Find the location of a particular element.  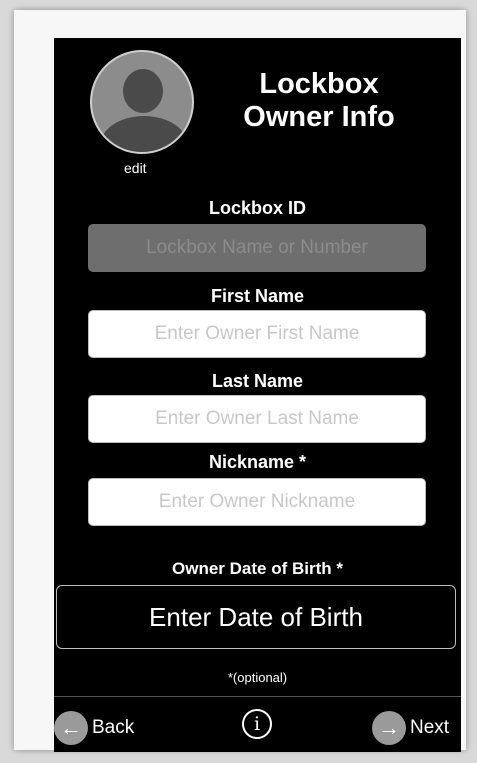

page-title-line1: Lockbox is located at coordinates (319, 84).